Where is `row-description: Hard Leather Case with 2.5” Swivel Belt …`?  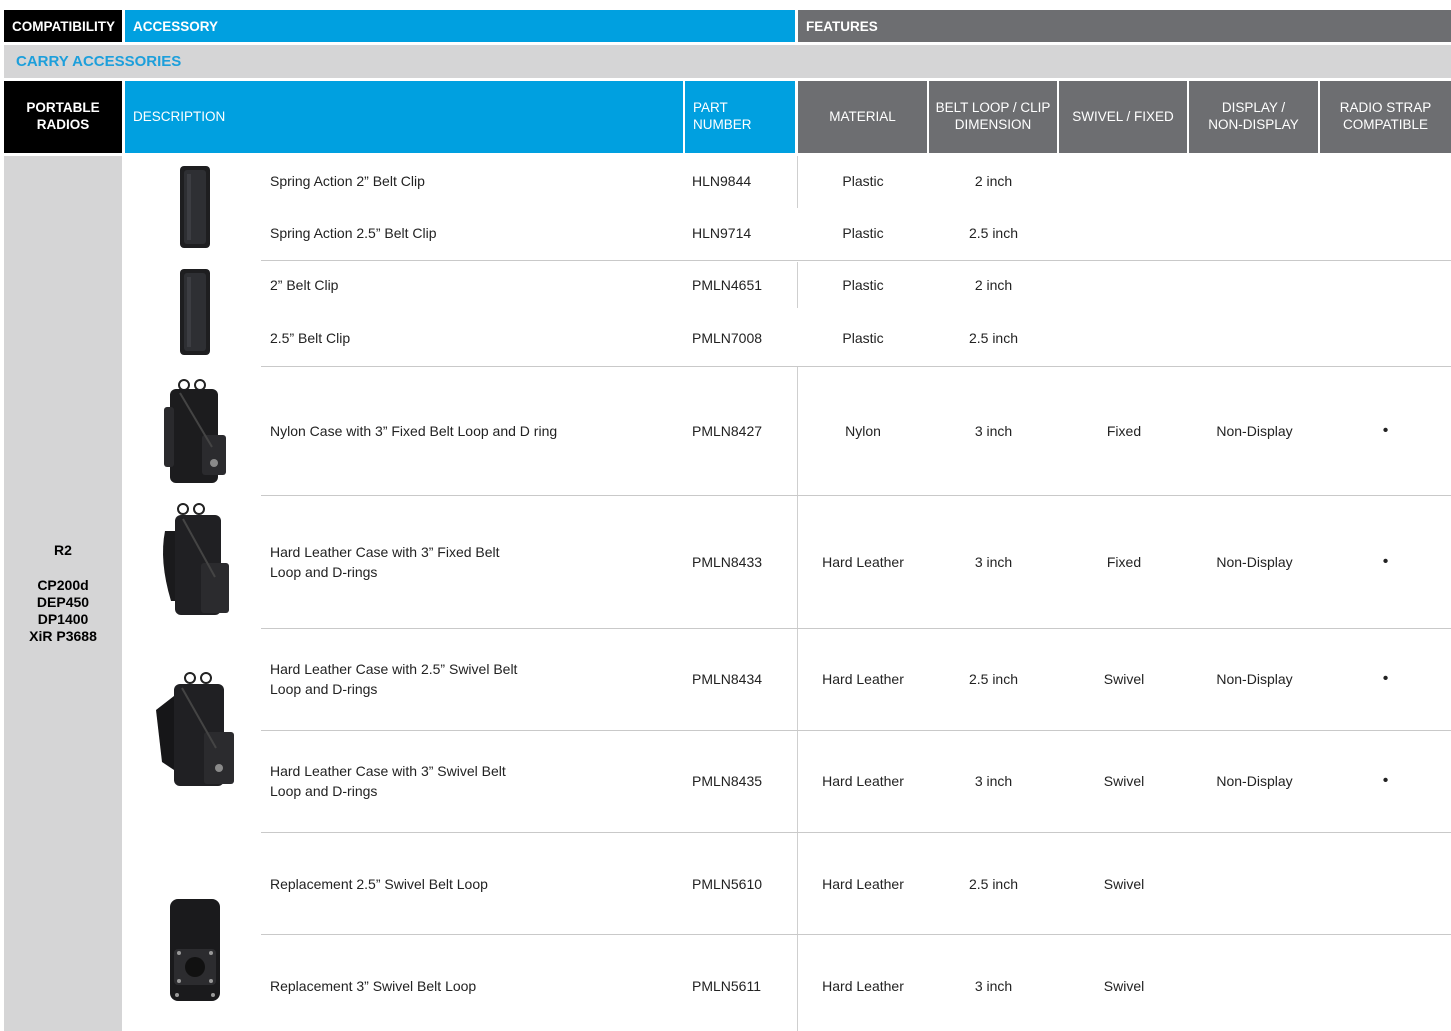
row-description: Hard Leather Case with 2.5” Swivel Belt … is located at coordinates (394, 678).